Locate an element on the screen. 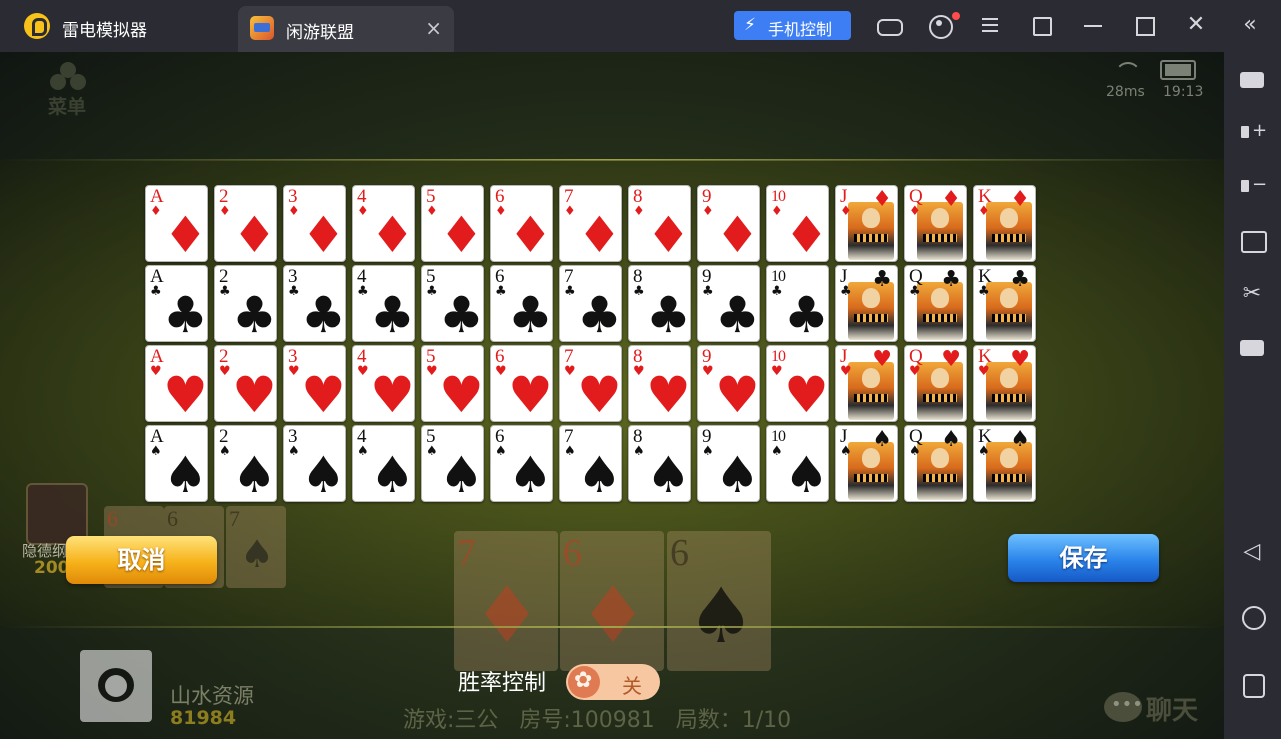  card-option: 2 ♥ ♥ is located at coordinates (245, 383).